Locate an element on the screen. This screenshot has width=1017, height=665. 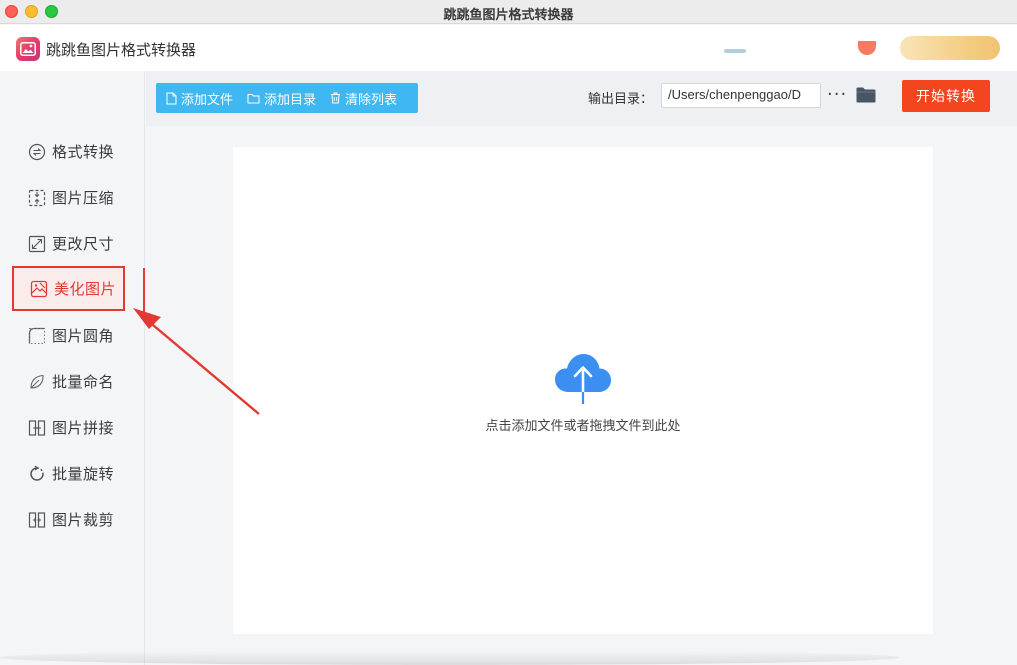
output-dir-field: /Users/chenpenggao/D is located at coordinates (741, 95).